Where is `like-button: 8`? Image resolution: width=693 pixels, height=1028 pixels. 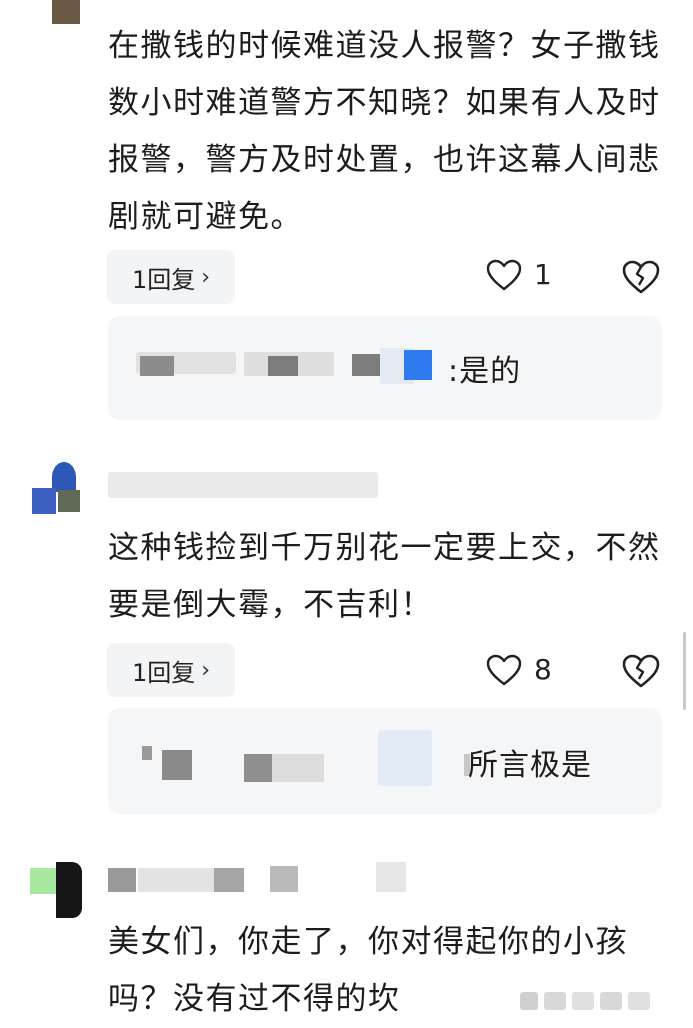
like-button: 8 is located at coordinates (519, 669).